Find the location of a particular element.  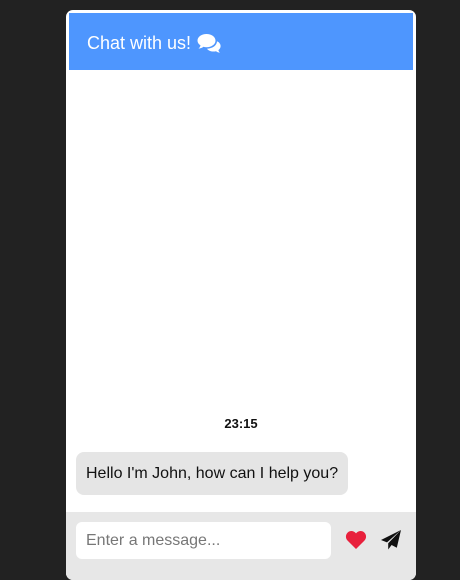

paper-plane-icon is located at coordinates (391, 540).